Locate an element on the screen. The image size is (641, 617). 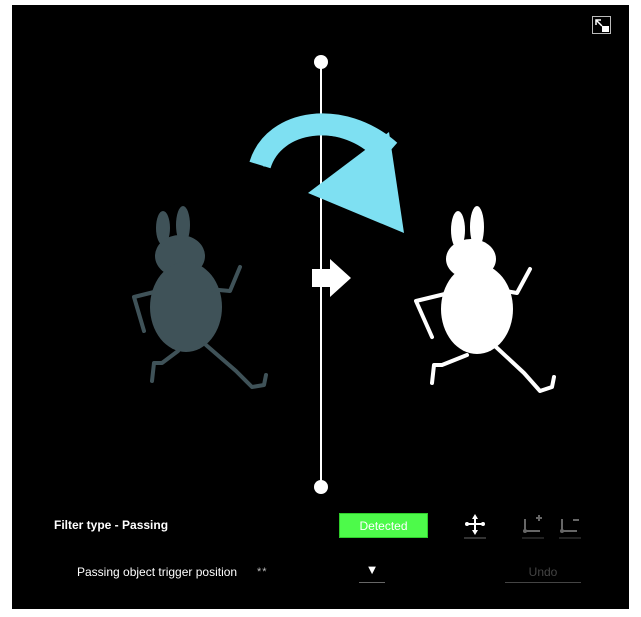
add-point-button is located at coordinates (533, 525).